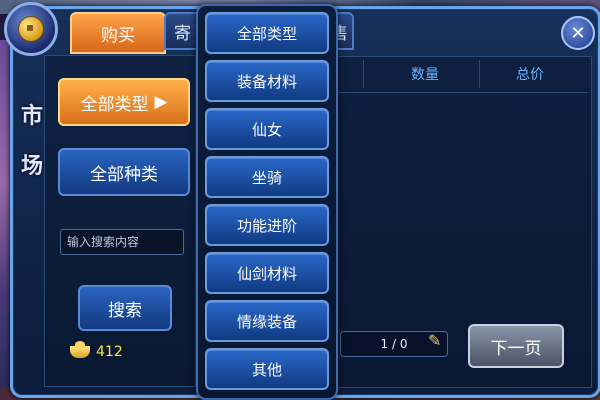  Describe the element at coordinates (267, 33) in the screenshot. I see `dropdown-item: 全部类型` at that location.